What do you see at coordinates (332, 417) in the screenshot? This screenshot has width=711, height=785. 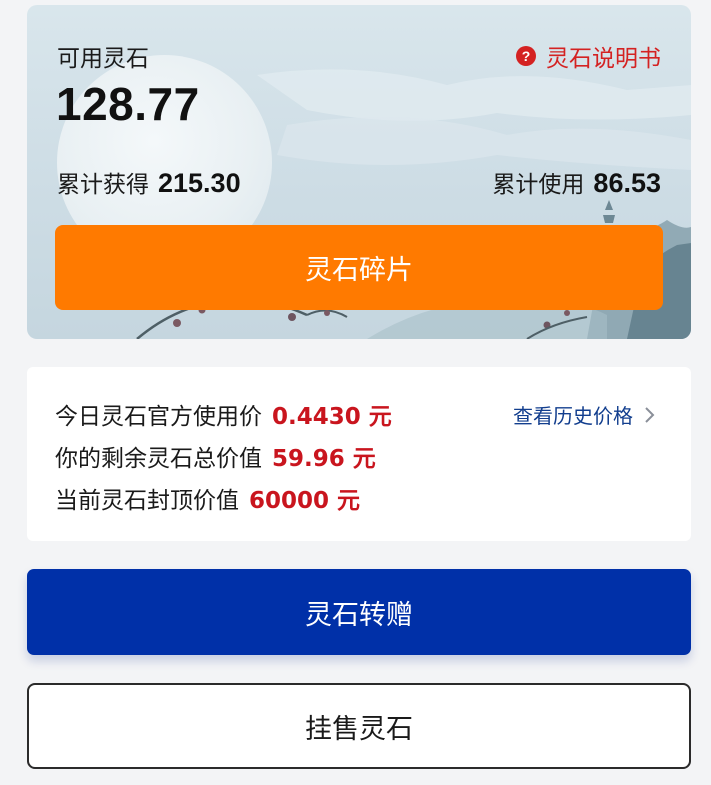 I see `official-price-value: 0.4430 元` at bounding box center [332, 417].